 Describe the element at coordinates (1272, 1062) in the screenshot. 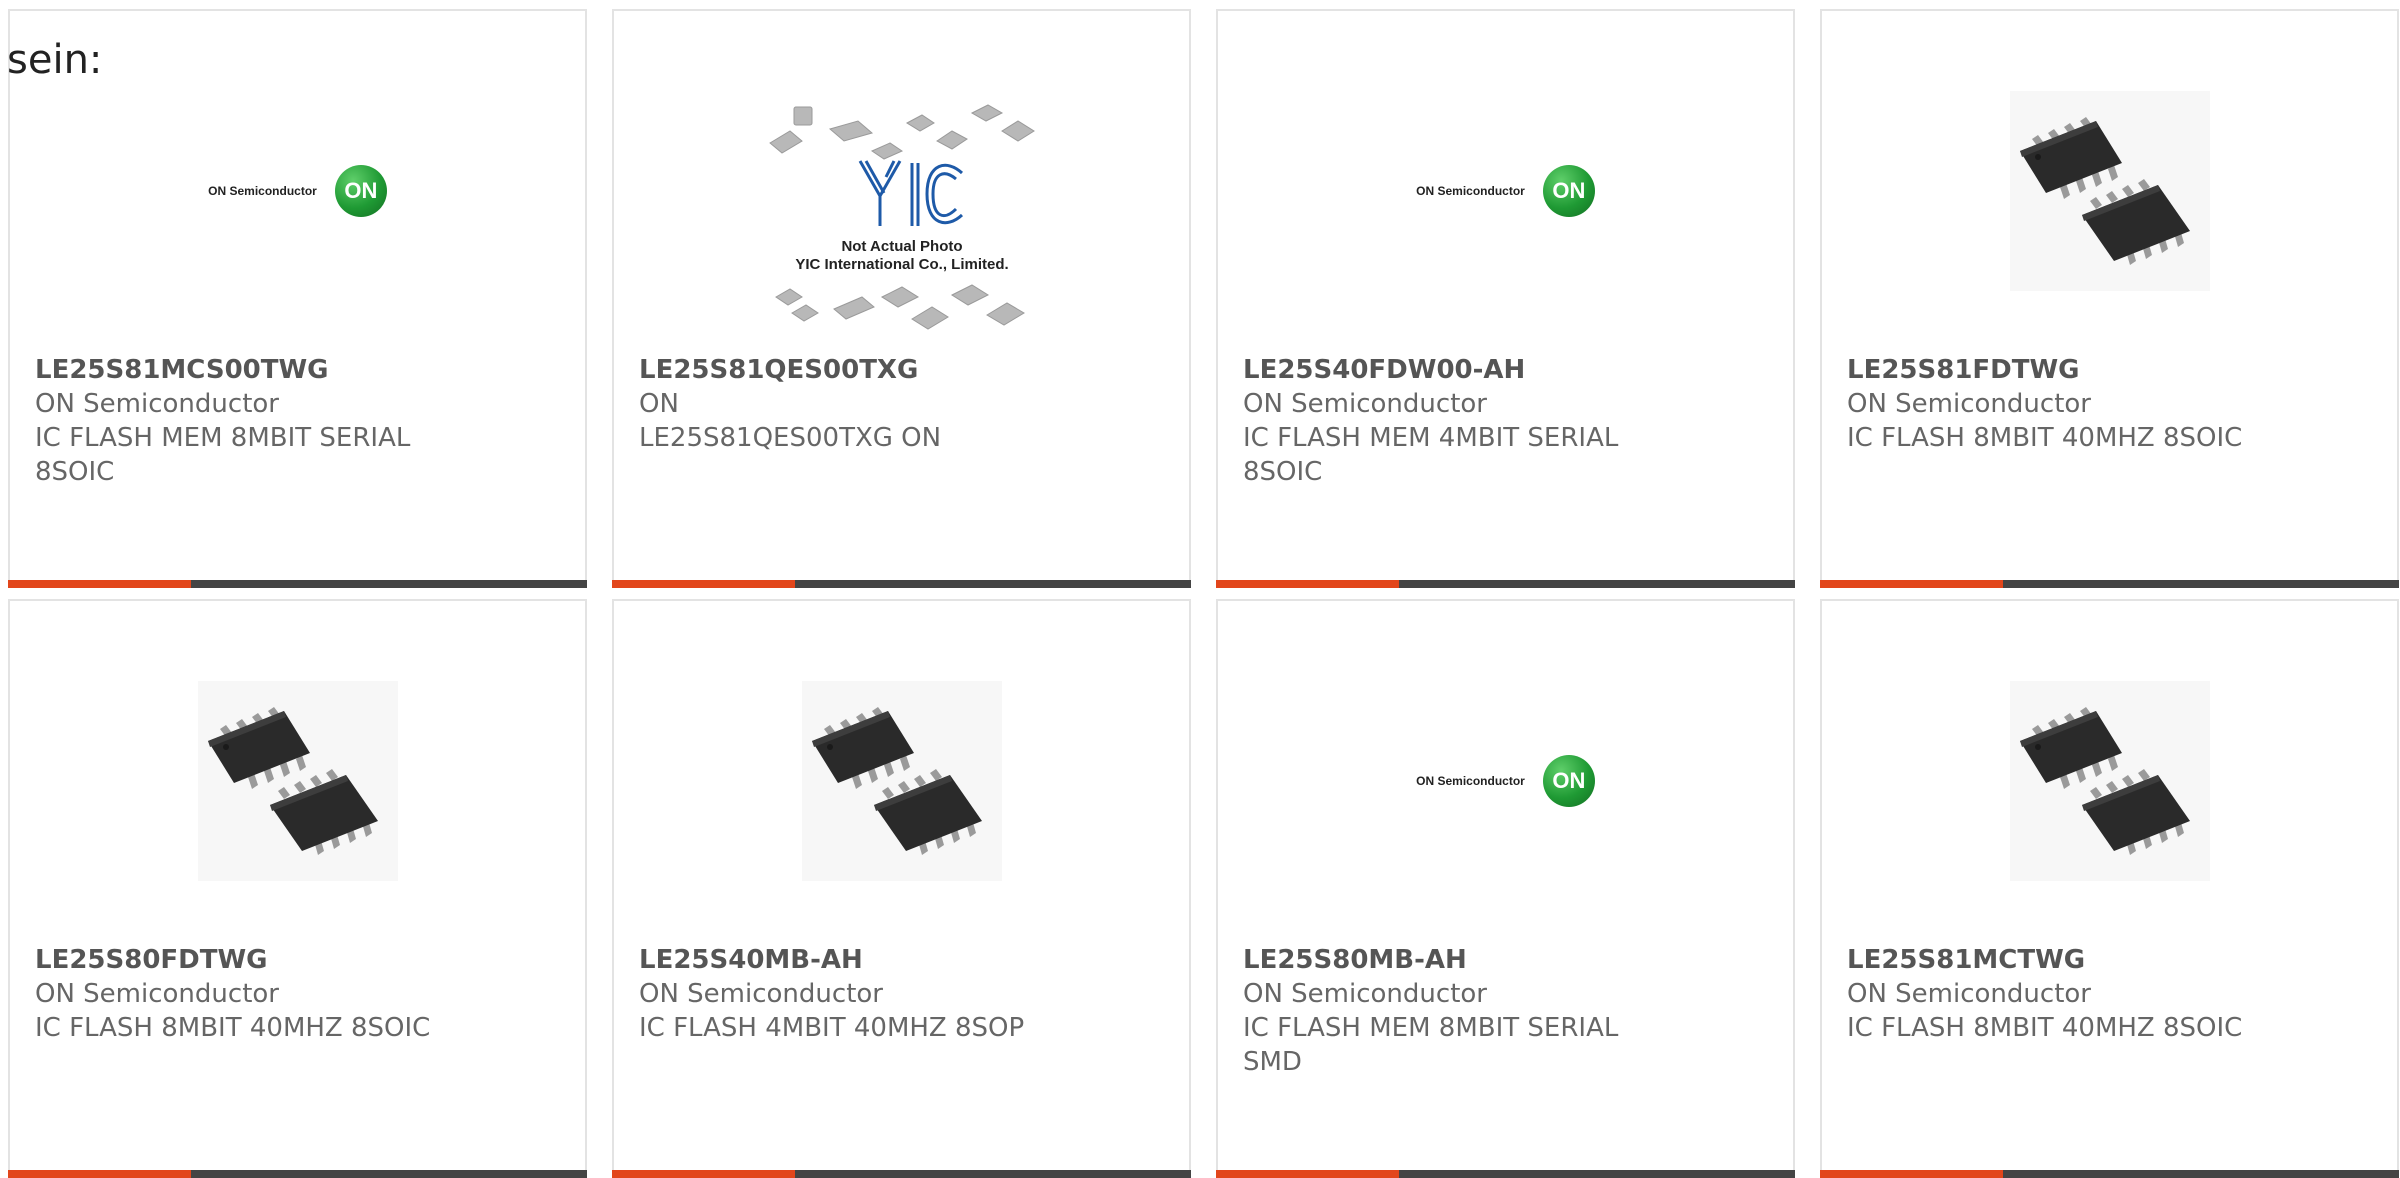

I see `description-line: SMD` at that location.